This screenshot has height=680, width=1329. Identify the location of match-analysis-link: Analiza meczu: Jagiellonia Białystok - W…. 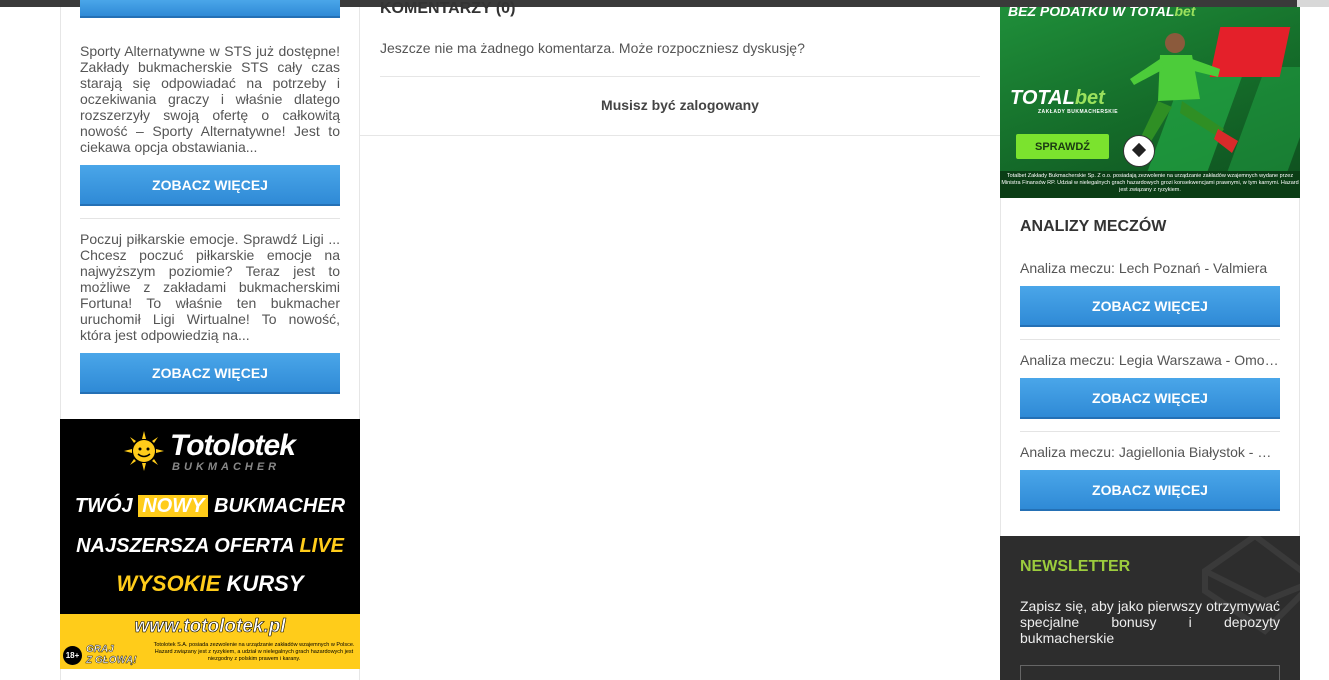
(1150, 452).